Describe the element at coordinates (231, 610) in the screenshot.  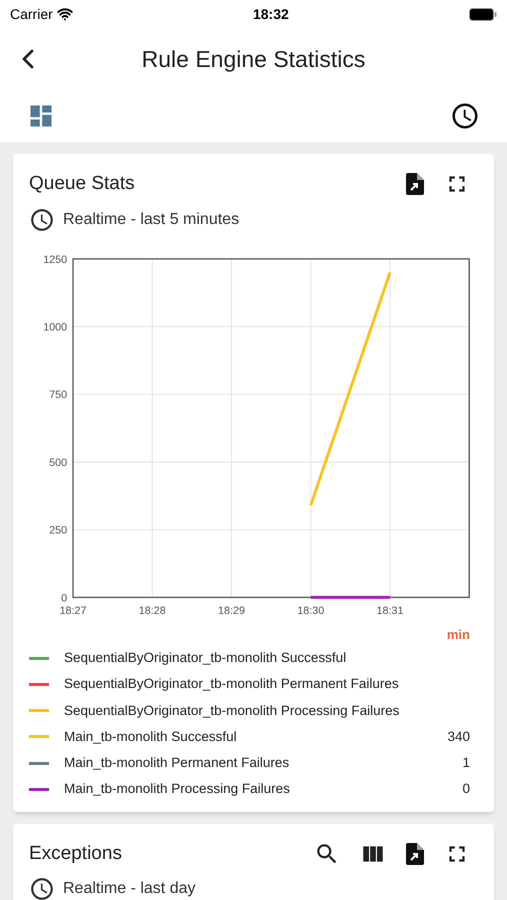
I see `x-tick-label: 18:29` at that location.